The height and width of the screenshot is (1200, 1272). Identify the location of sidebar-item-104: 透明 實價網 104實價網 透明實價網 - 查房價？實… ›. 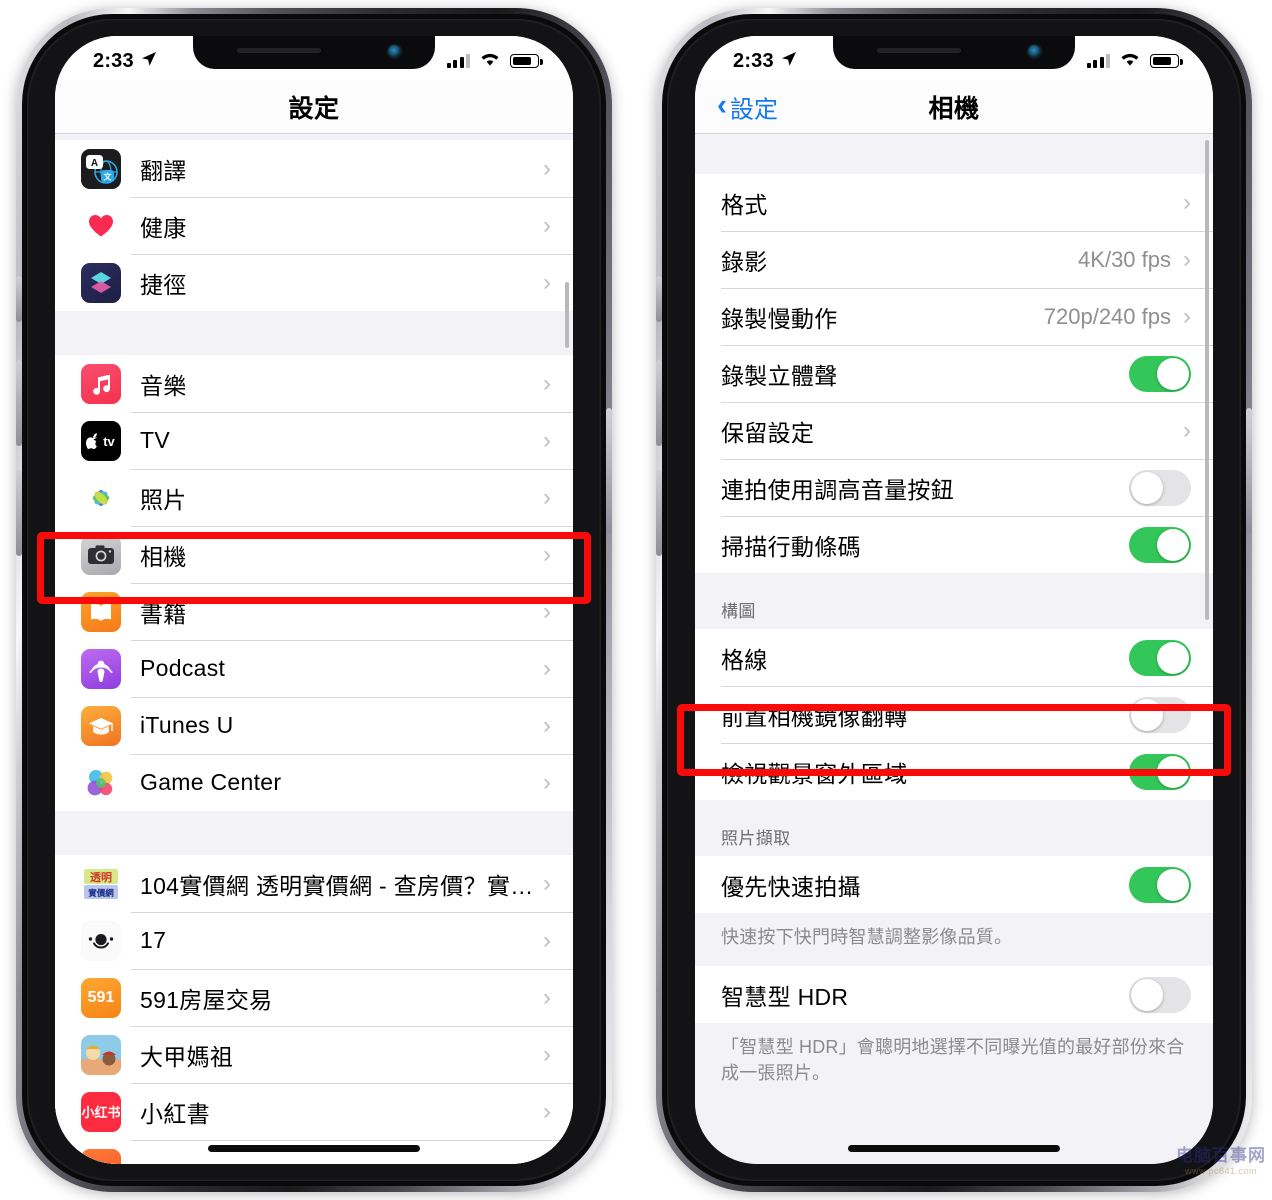
(314, 883).